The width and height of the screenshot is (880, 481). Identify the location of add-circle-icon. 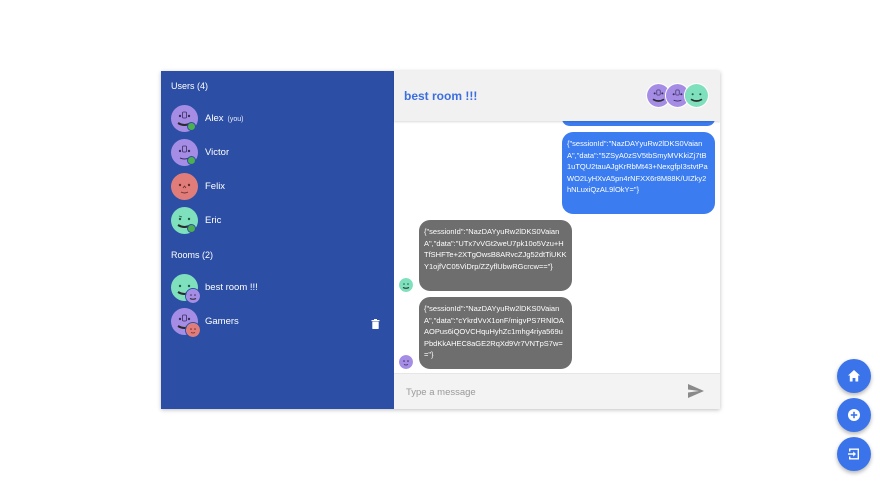
(854, 415).